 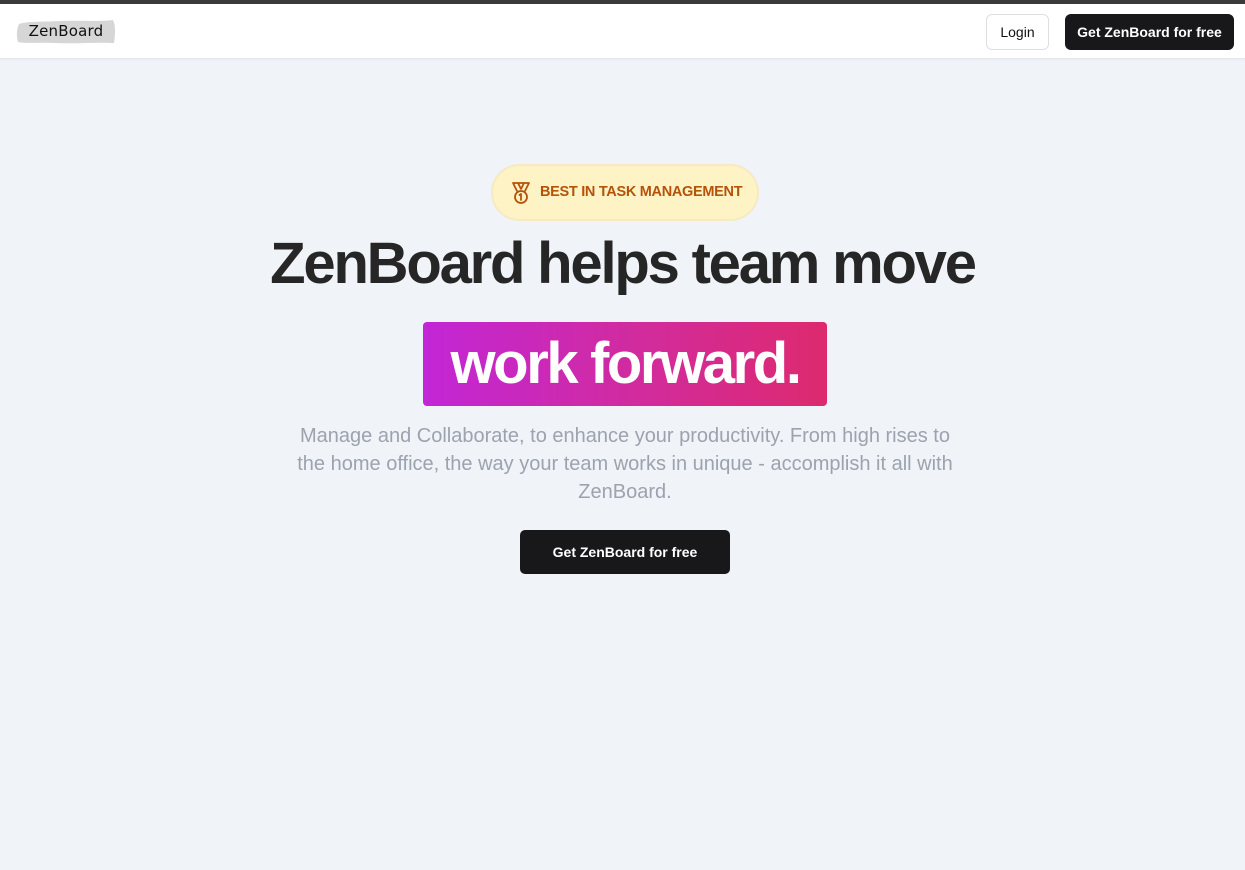 What do you see at coordinates (641, 192) in the screenshot?
I see `badge-text: BEST IN TASK MANAGEMENT` at bounding box center [641, 192].